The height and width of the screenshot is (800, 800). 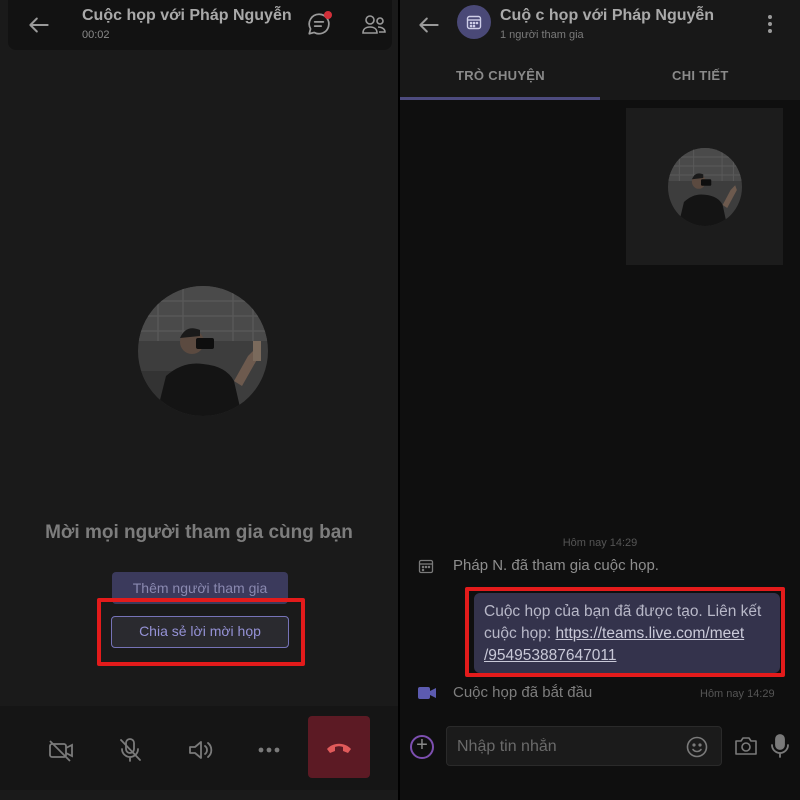 I want to click on mic-off-icon, so click(x=130, y=750).